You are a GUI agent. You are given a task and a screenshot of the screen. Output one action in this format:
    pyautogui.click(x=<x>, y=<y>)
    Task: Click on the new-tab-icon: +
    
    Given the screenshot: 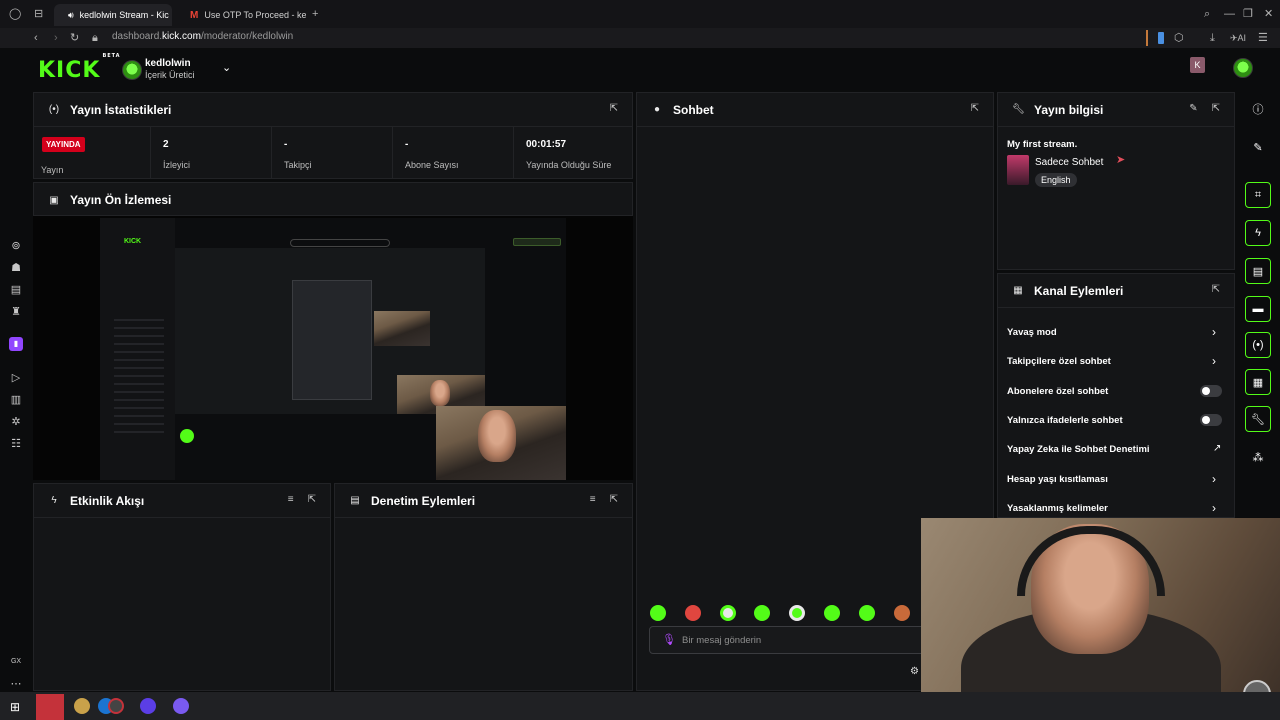 What is the action you would take?
    pyautogui.click(x=315, y=14)
    